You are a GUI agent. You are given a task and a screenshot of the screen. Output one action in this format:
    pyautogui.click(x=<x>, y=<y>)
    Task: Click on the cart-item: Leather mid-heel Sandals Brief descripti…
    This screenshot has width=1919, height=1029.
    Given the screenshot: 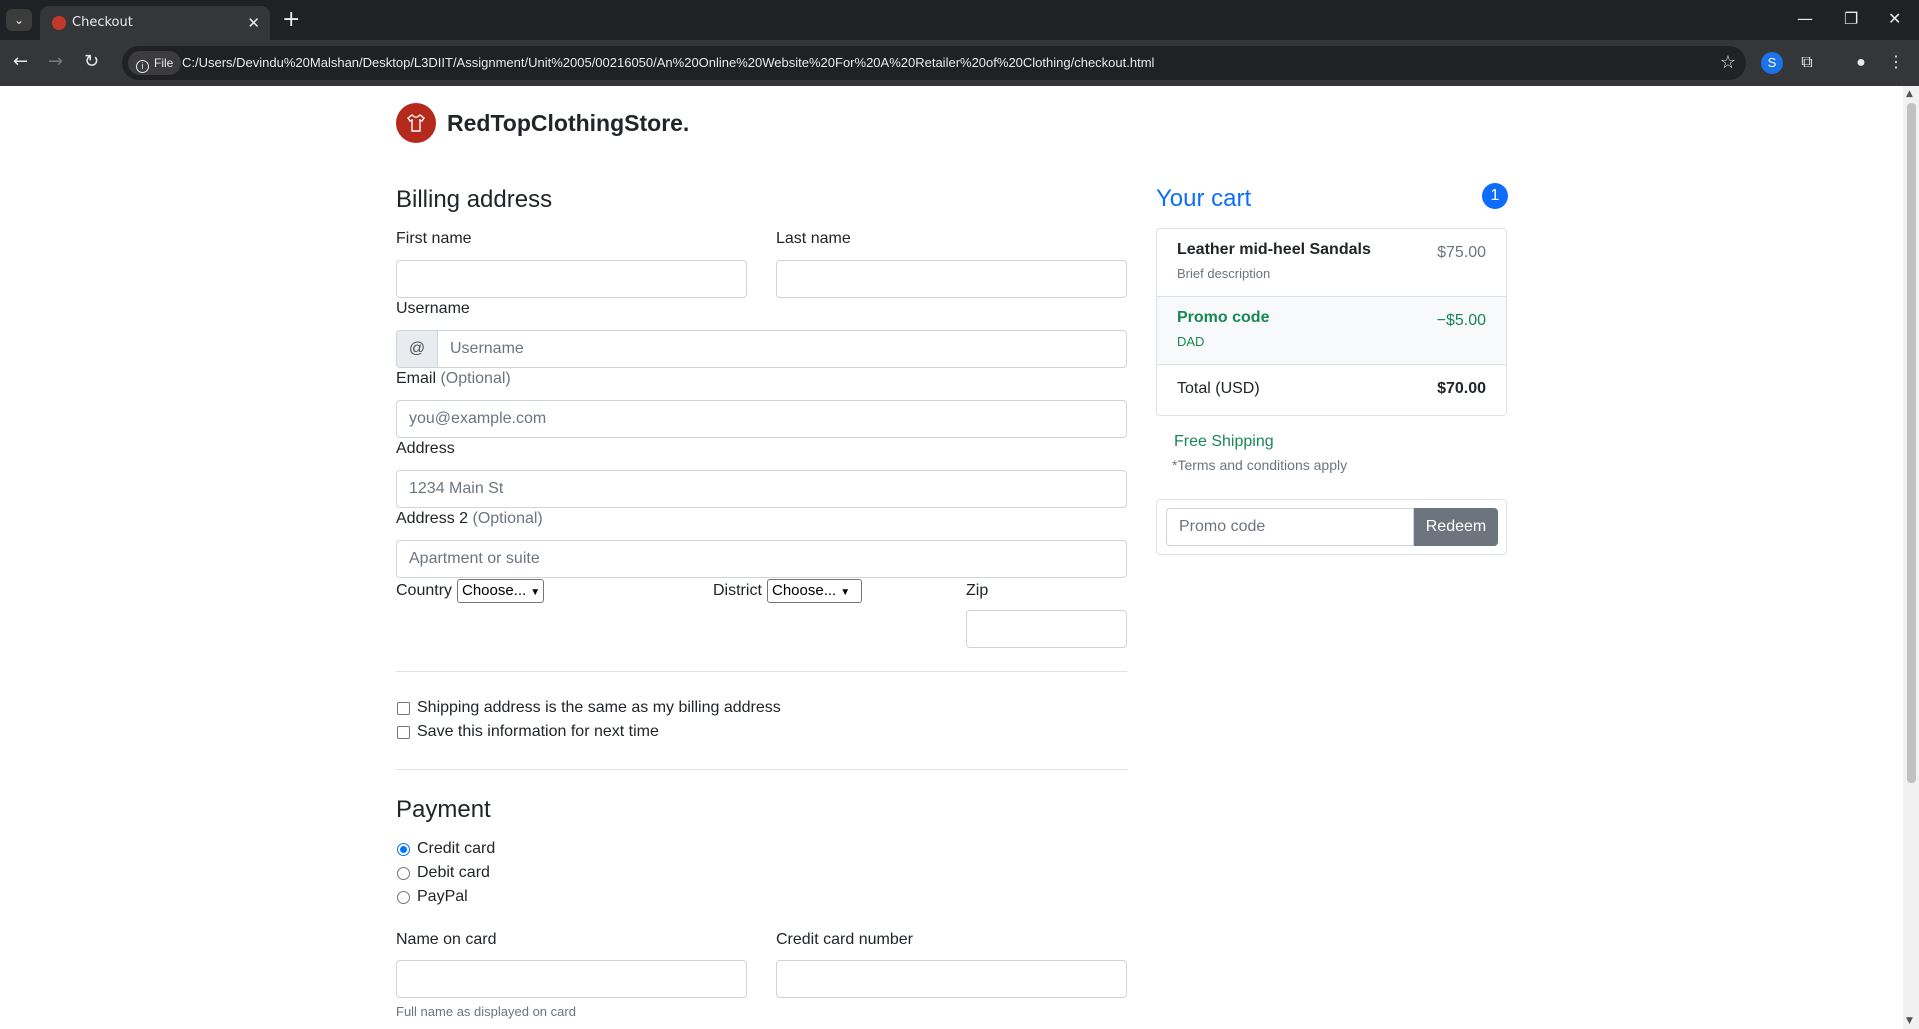 What is the action you would take?
    pyautogui.click(x=1331, y=263)
    